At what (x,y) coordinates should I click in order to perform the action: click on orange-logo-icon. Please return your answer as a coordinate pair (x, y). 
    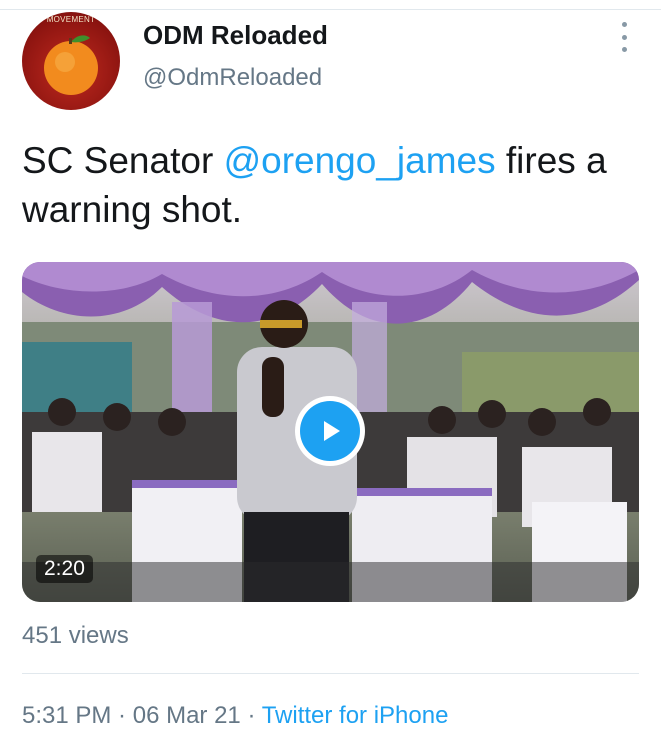
    Looking at the image, I should click on (71, 65).